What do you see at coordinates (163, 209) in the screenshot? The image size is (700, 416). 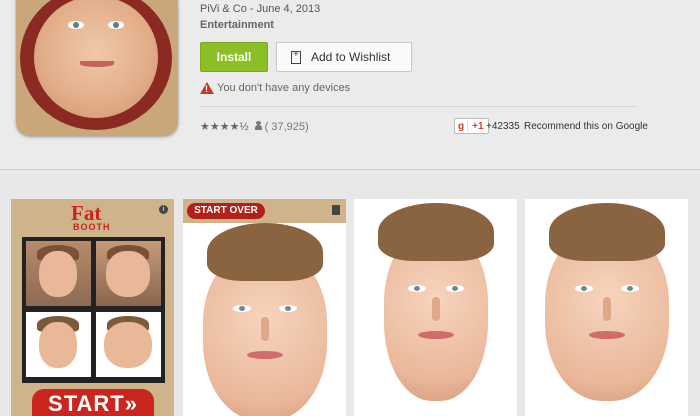 I see `info-icon: i` at bounding box center [163, 209].